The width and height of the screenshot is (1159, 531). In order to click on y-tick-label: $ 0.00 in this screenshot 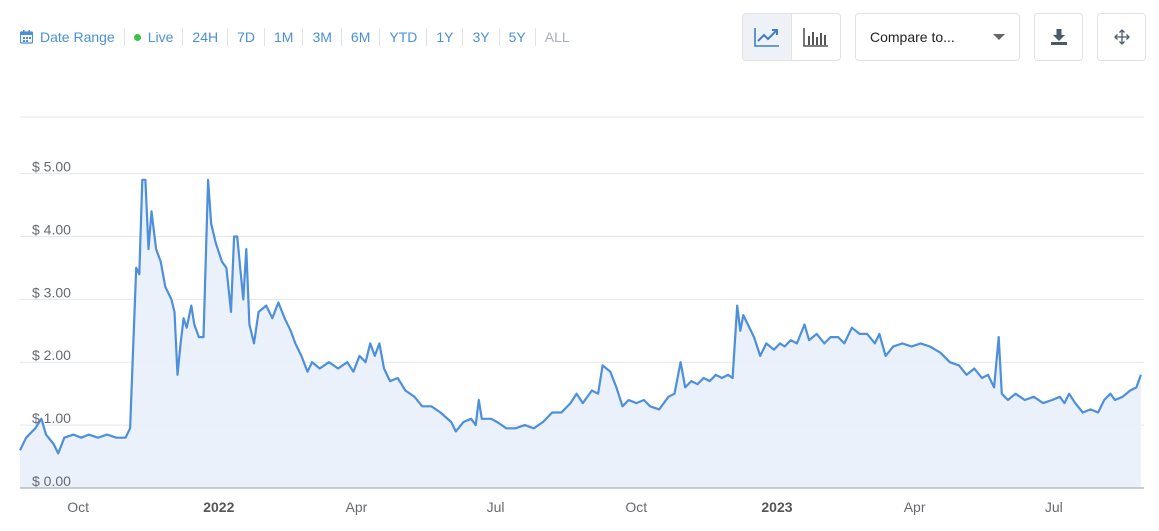, I will do `click(51, 481)`.